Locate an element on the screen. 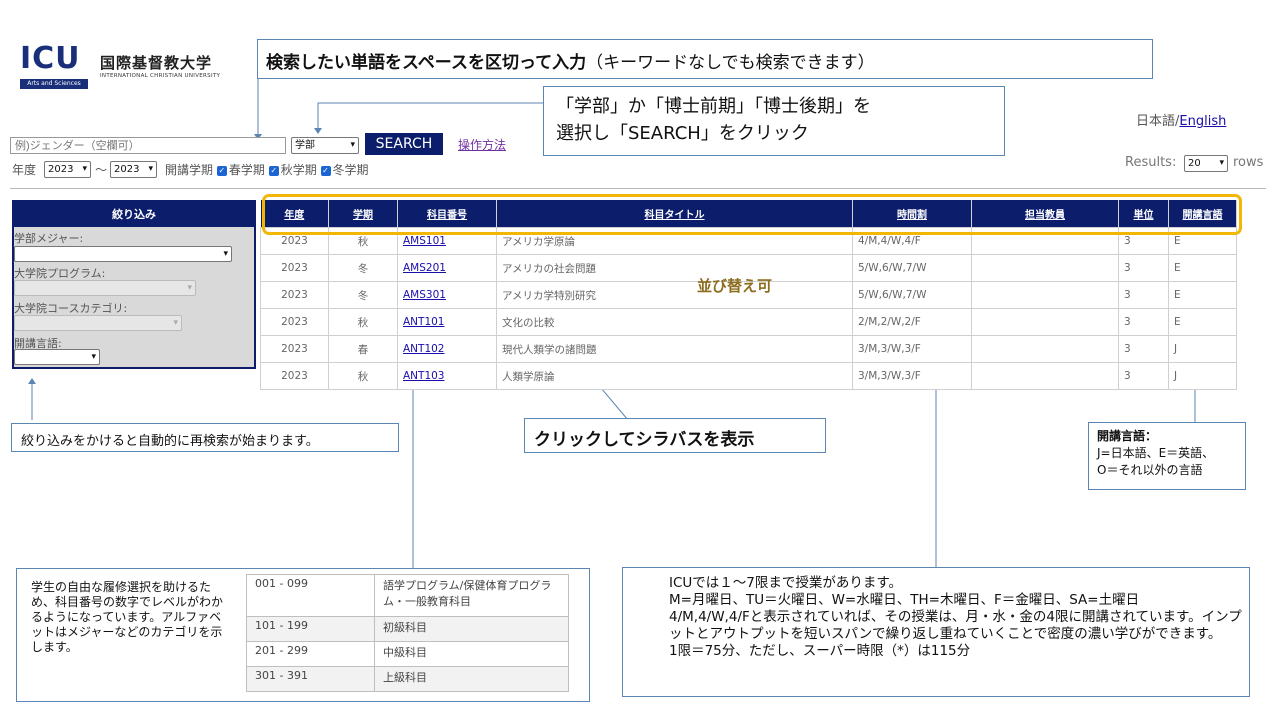 The width and height of the screenshot is (1280, 720). course-link: AMS101 is located at coordinates (424, 241).